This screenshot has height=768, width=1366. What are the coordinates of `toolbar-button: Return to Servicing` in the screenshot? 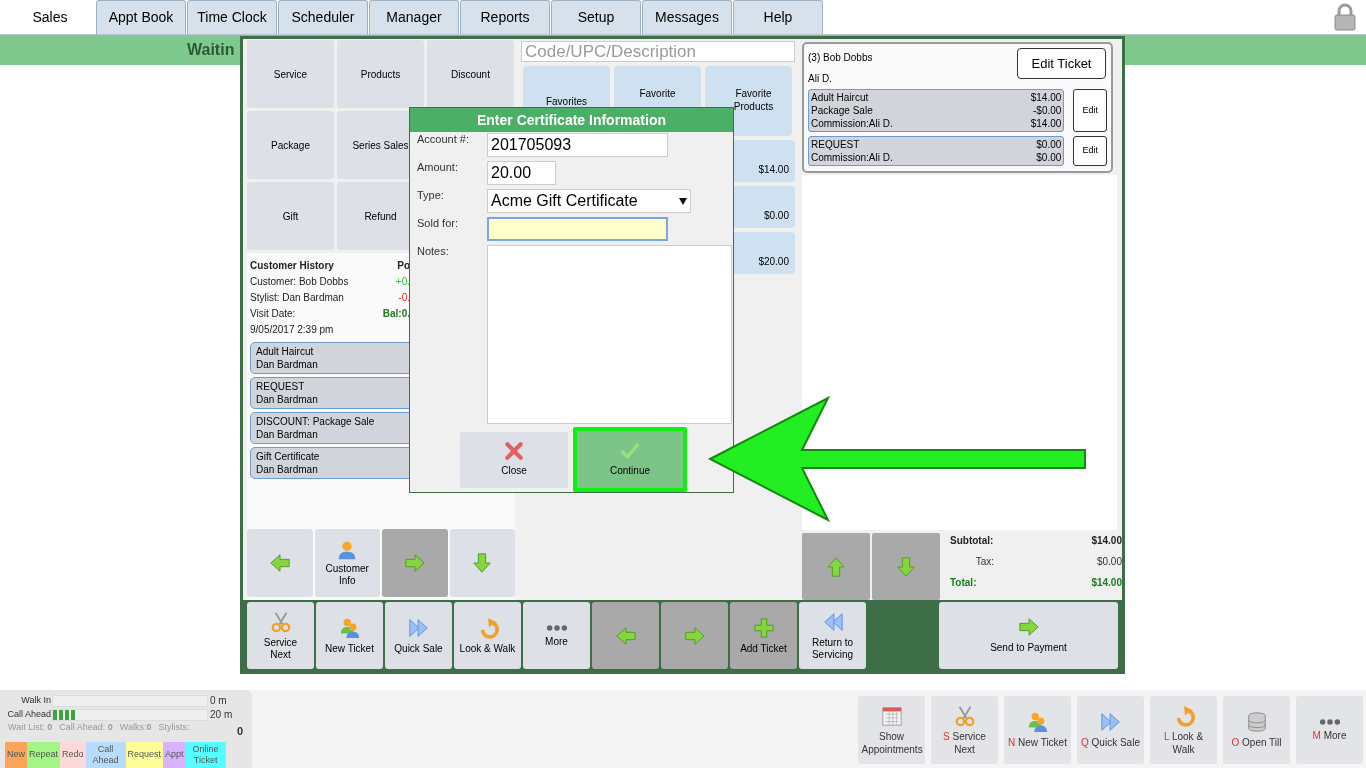 It's located at (832, 635).